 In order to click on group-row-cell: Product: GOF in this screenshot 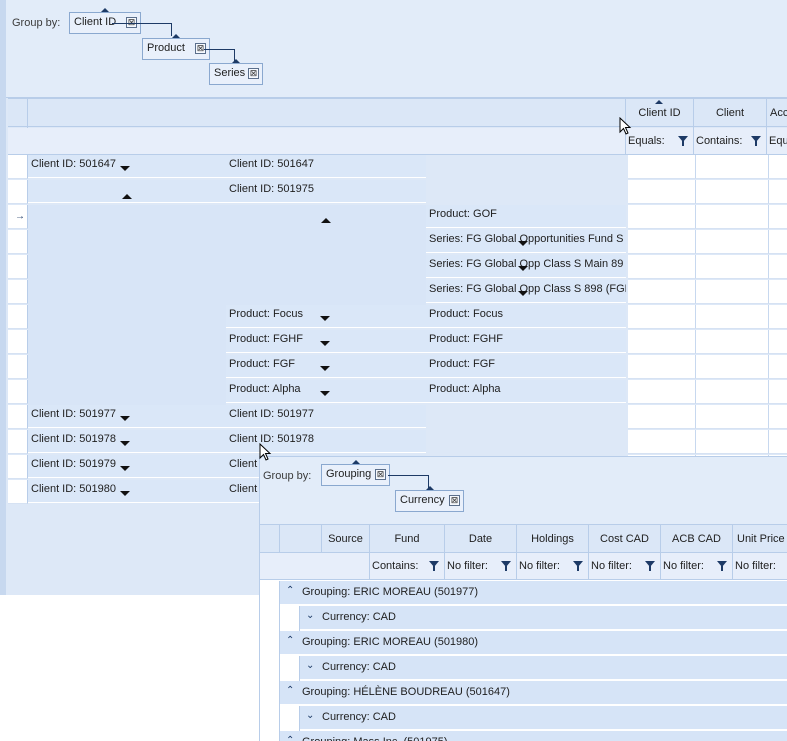, I will do `click(526, 216)`.